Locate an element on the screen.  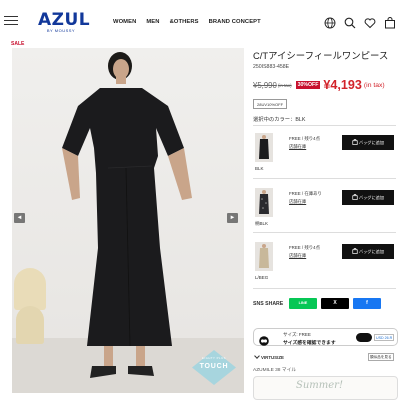
sale-label: SALE is located at coordinates (18, 44).